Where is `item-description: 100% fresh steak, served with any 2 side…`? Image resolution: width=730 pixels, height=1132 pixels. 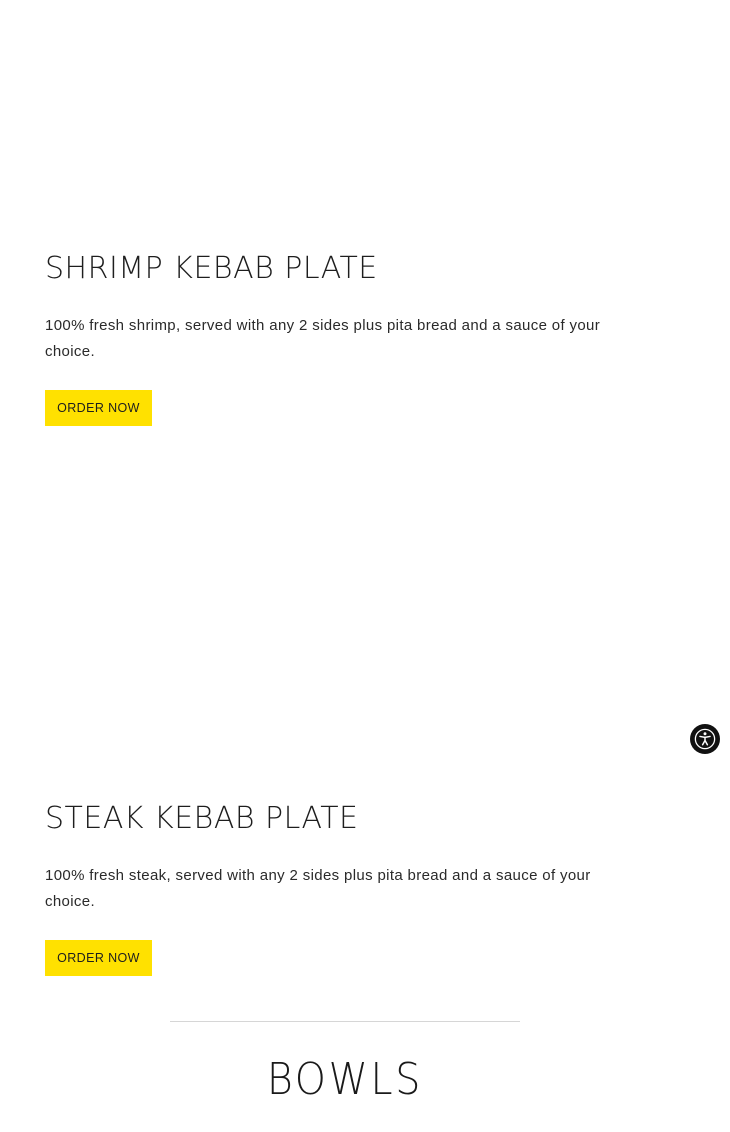
item-description: 100% fresh steak, served with any 2 side… is located at coordinates (318, 888).